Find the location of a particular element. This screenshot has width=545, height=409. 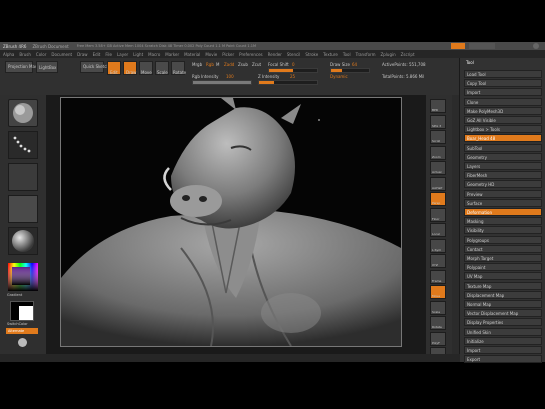

quick-sketch-button: Quick Sketch is located at coordinates (94, 67).